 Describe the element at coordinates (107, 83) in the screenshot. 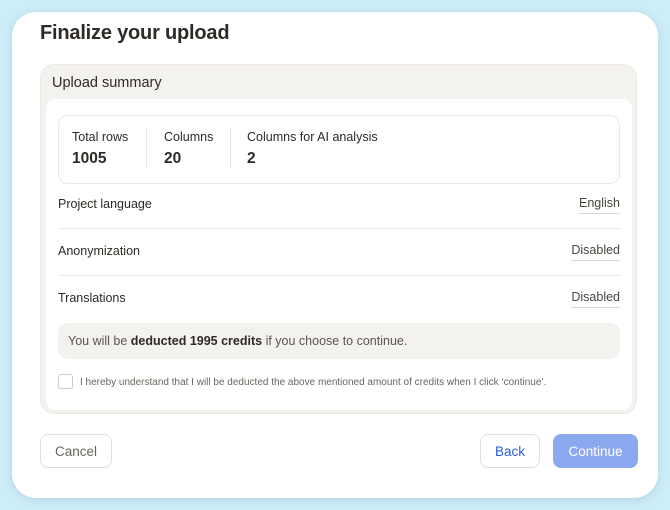

I see `summary-title: Upload summary` at that location.